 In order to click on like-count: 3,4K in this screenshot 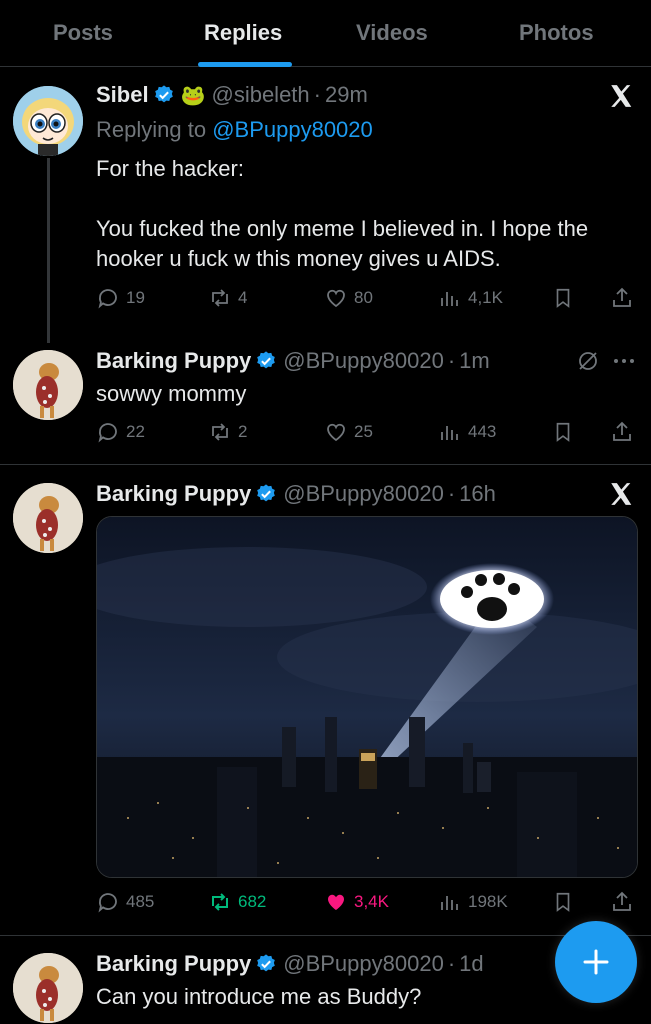, I will do `click(371, 901)`.